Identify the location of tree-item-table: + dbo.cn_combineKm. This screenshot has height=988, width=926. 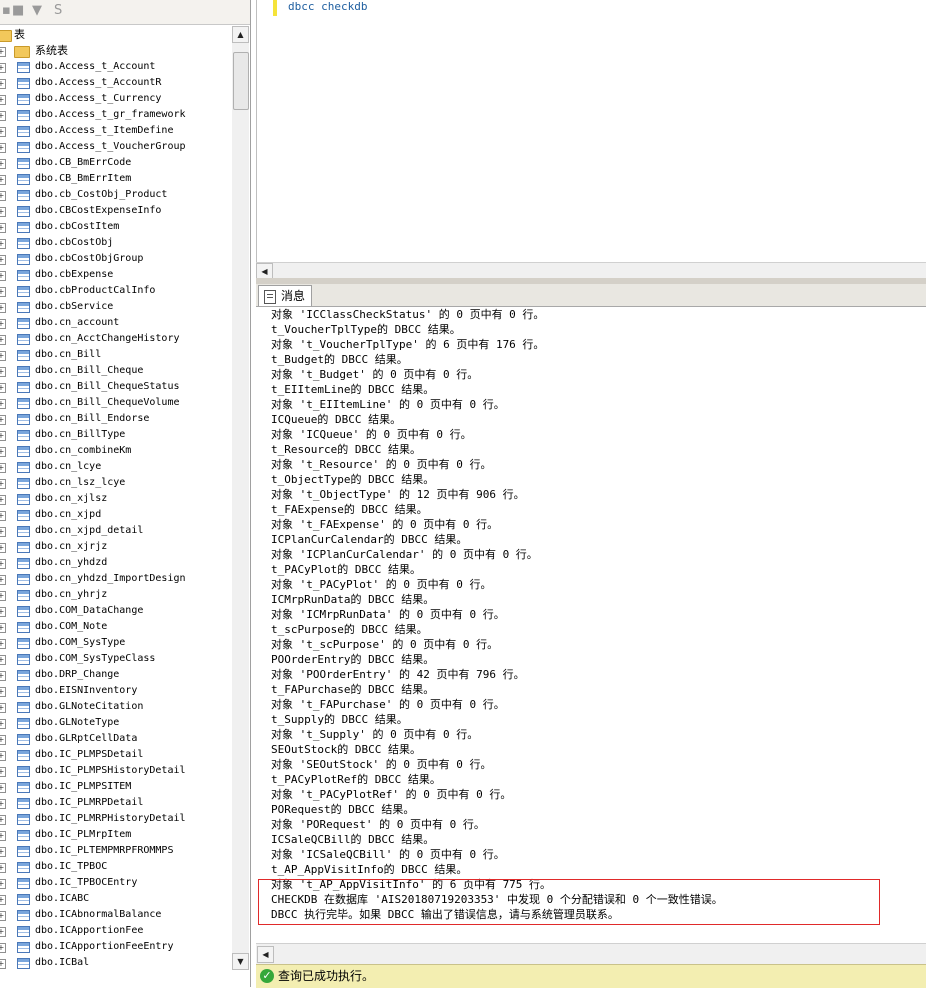
(116, 451).